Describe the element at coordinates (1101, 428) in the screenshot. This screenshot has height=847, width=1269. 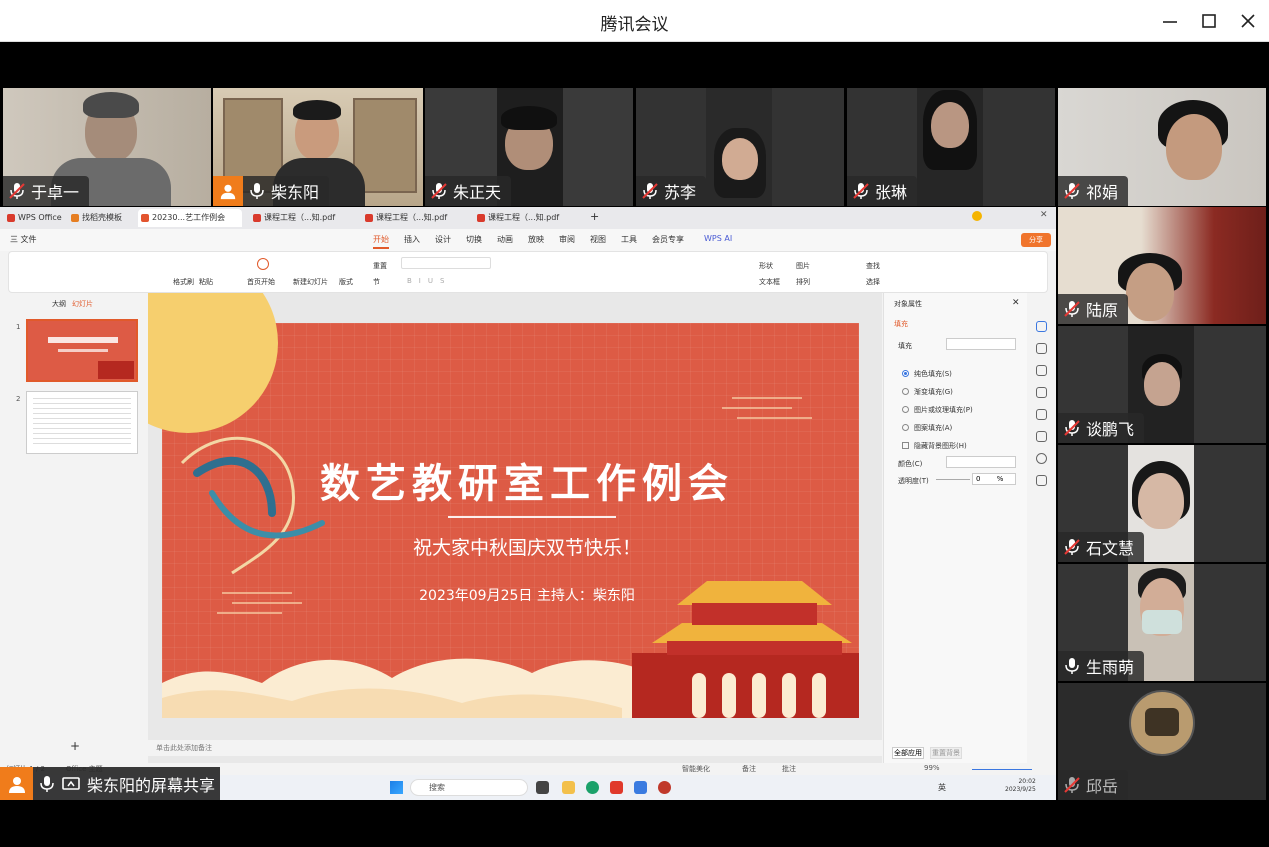
I see `participant-namebar: 谈鹏飞` at that location.